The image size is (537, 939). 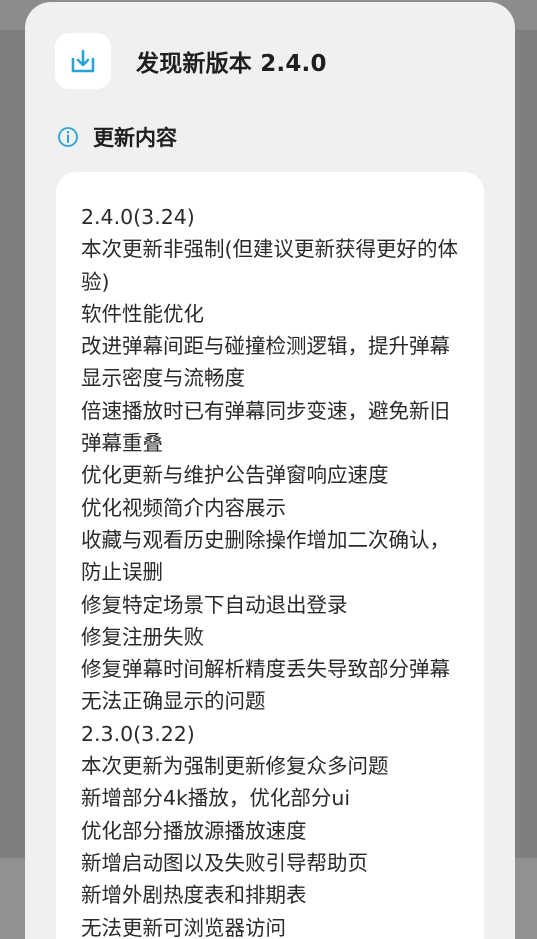 I want to click on changelog-line: 修复弹幕时间解析精度丢失导致部分弹幕无法正确显示的问题, so click(x=265, y=685).